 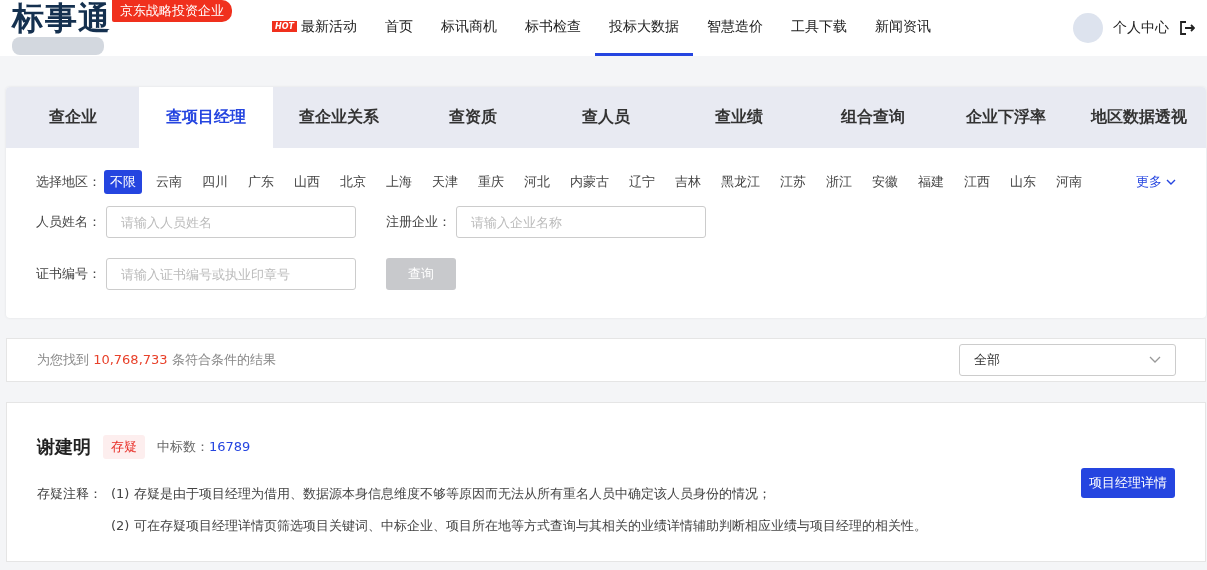 I want to click on person-name: 谢建明, so click(x=64, y=447).